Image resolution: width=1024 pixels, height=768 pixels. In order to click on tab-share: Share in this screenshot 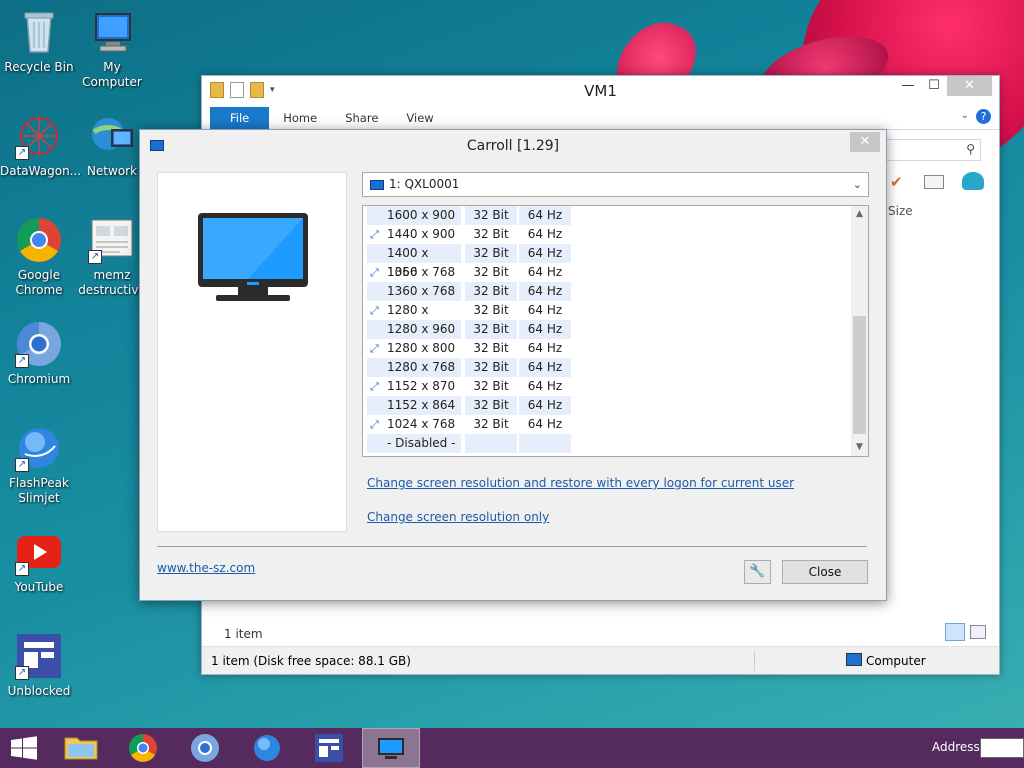, I will do `click(361, 118)`.